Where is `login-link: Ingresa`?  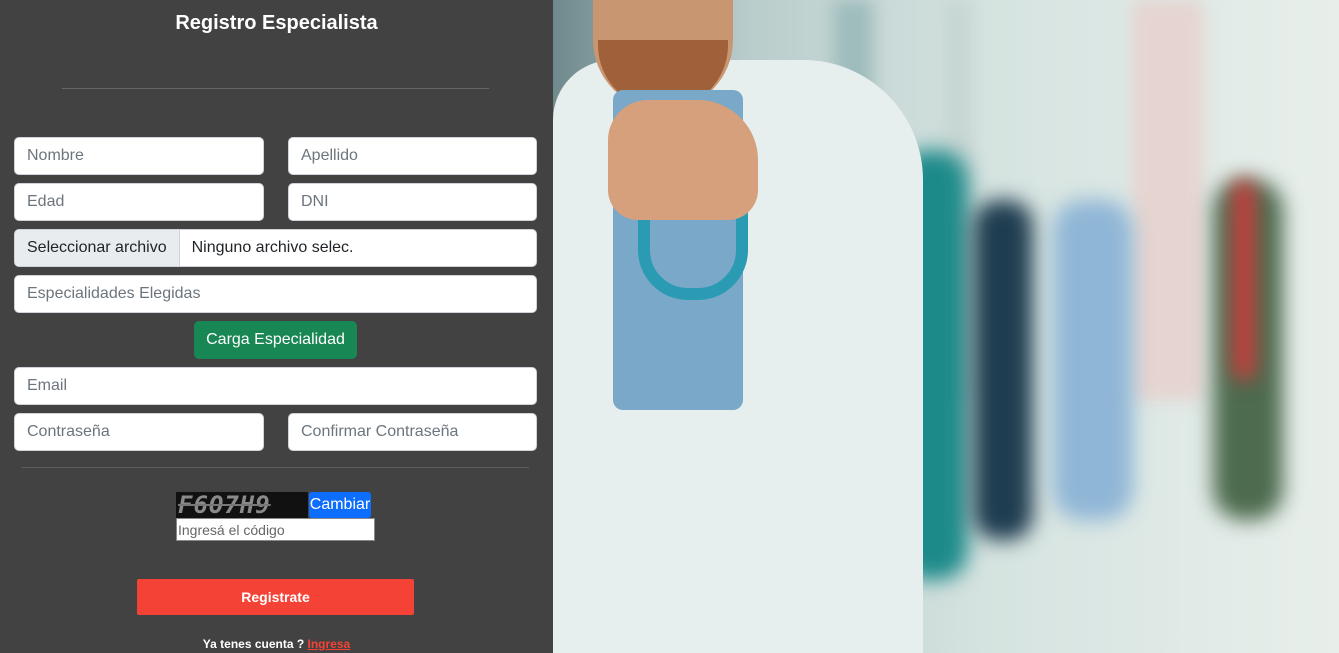
login-link: Ingresa is located at coordinates (329, 644).